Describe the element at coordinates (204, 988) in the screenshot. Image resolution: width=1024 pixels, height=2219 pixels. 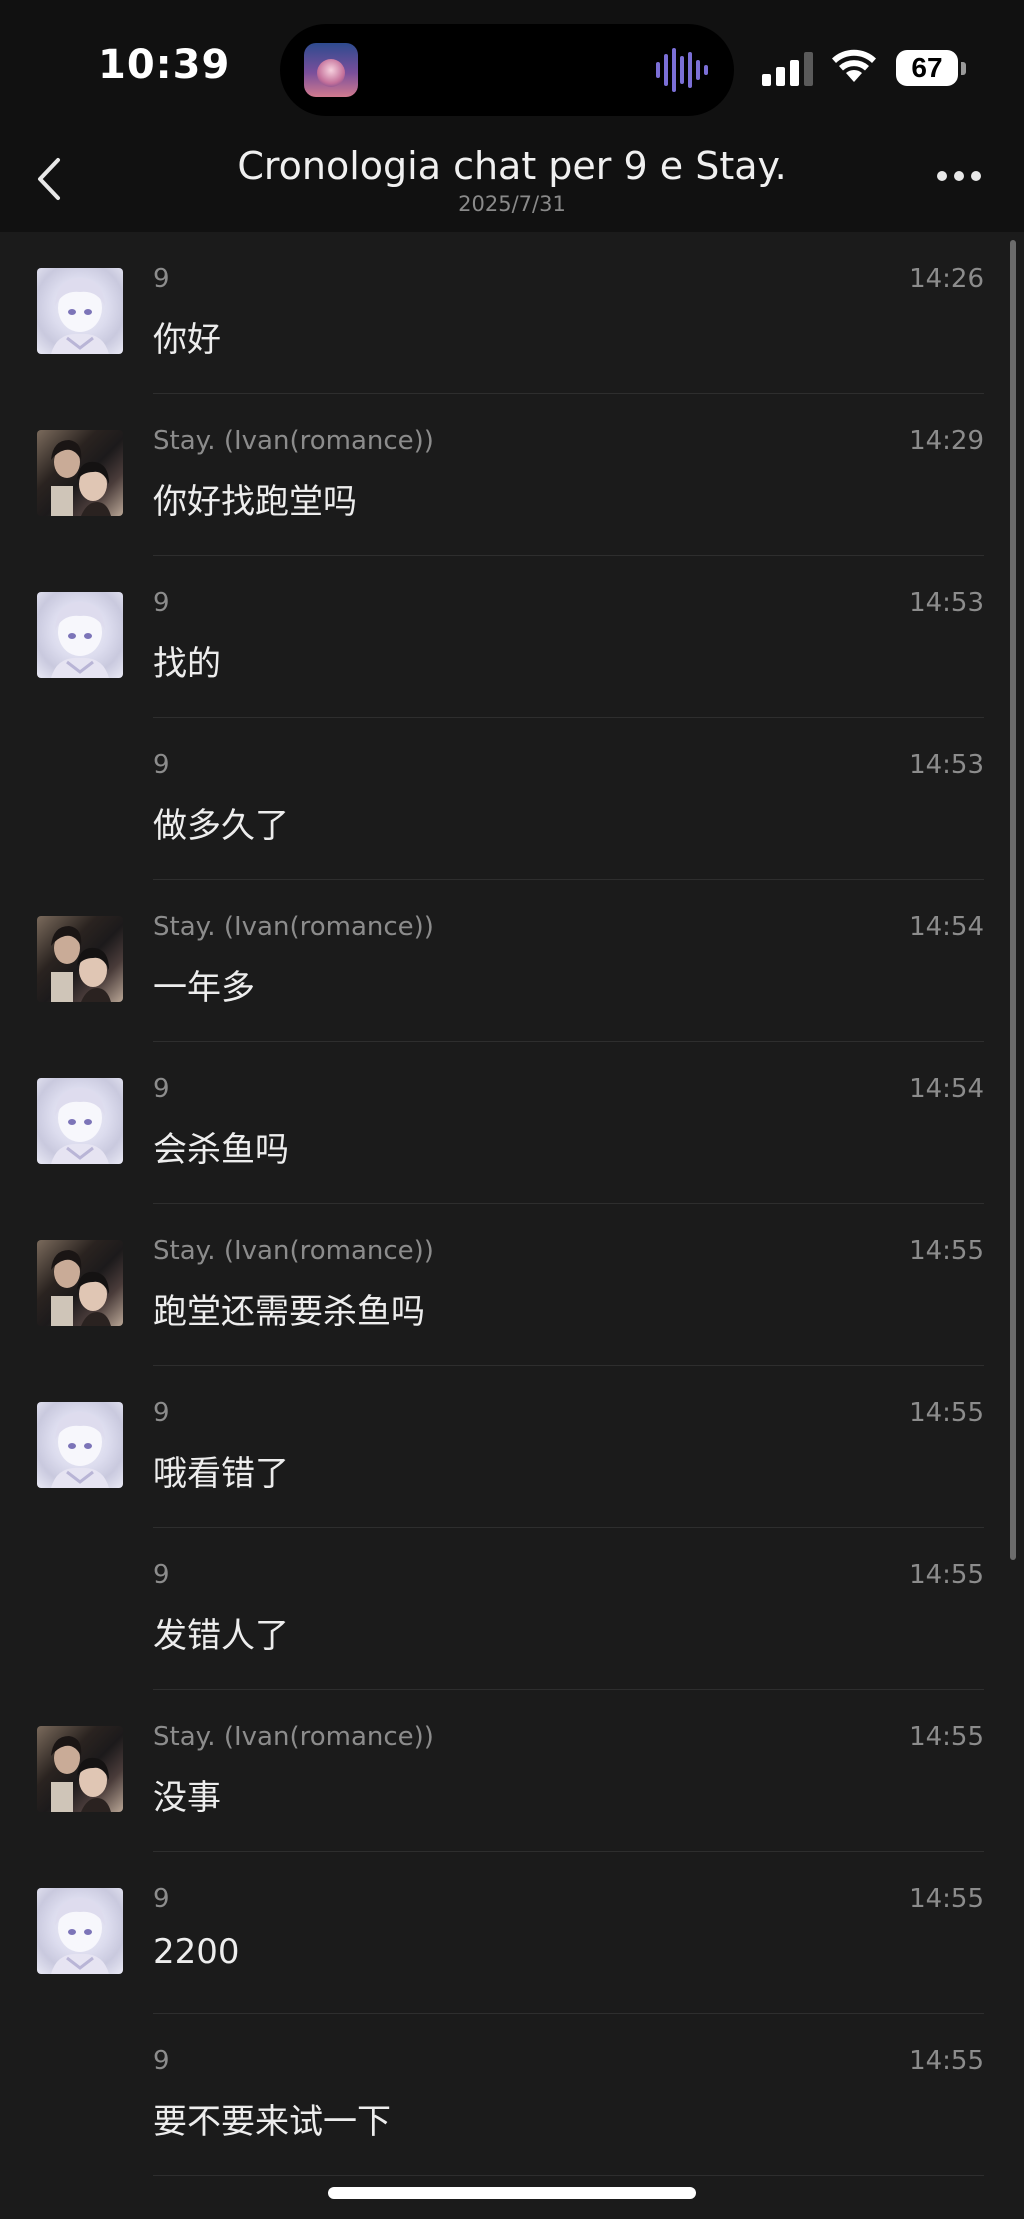
I see `message-text: 一年多` at that location.